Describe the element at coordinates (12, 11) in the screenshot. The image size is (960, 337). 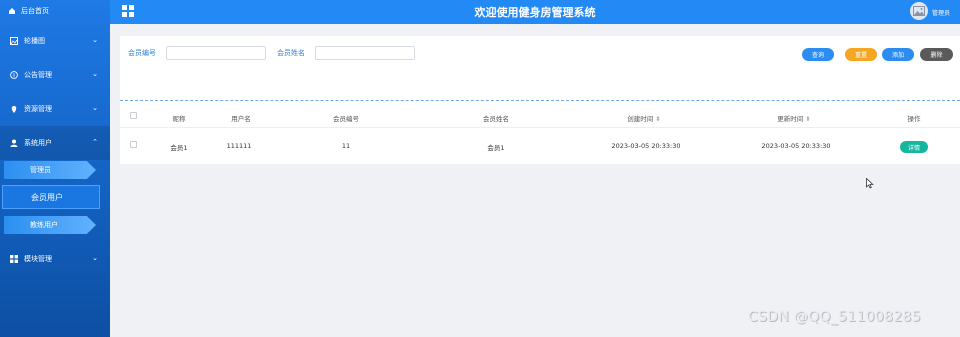
I see `home-icon` at that location.